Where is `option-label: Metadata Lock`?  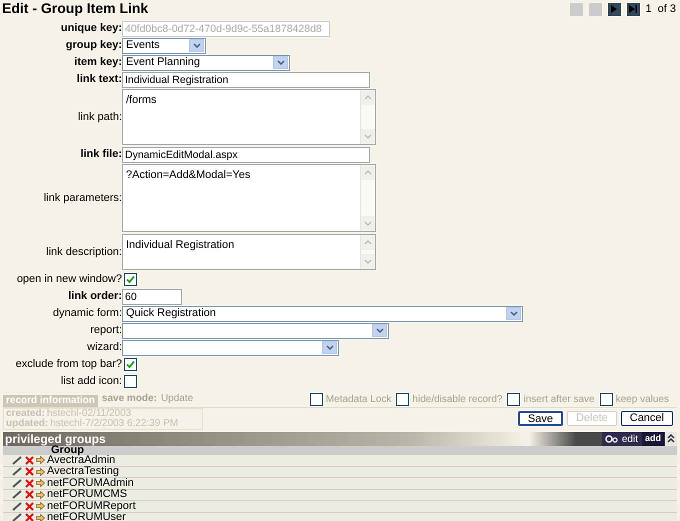
option-label: Metadata Lock is located at coordinates (359, 400).